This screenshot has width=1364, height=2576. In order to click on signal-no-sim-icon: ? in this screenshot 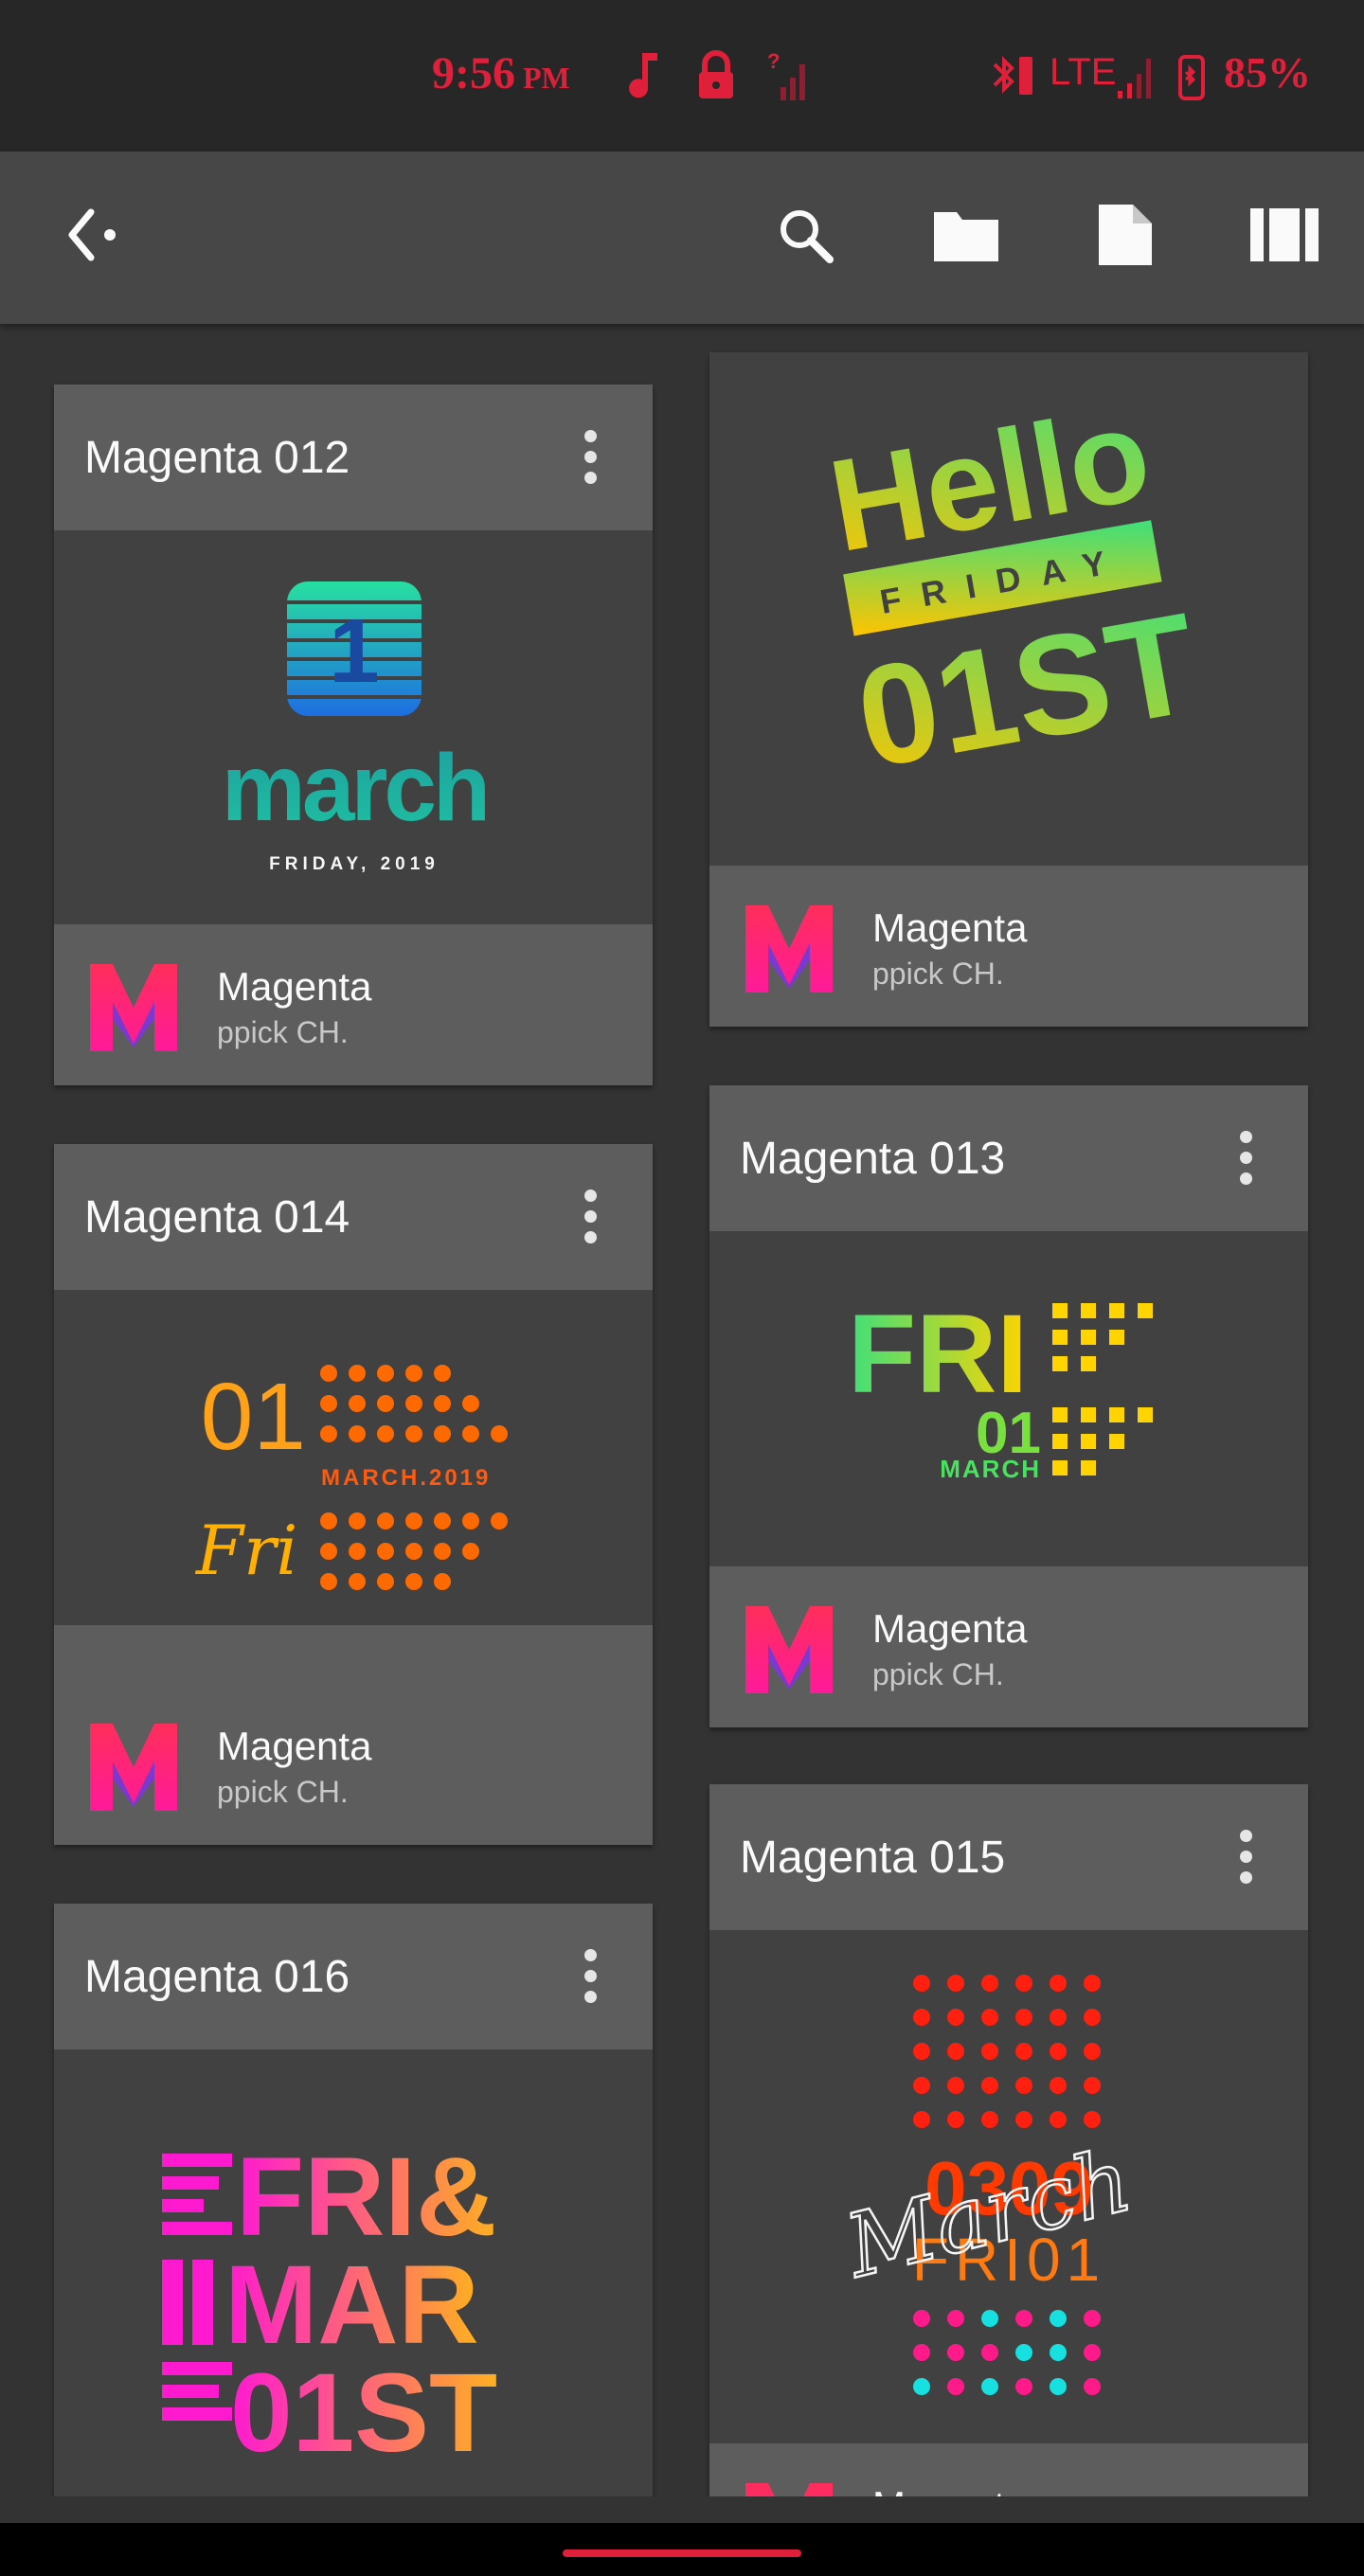, I will do `click(786, 74)`.